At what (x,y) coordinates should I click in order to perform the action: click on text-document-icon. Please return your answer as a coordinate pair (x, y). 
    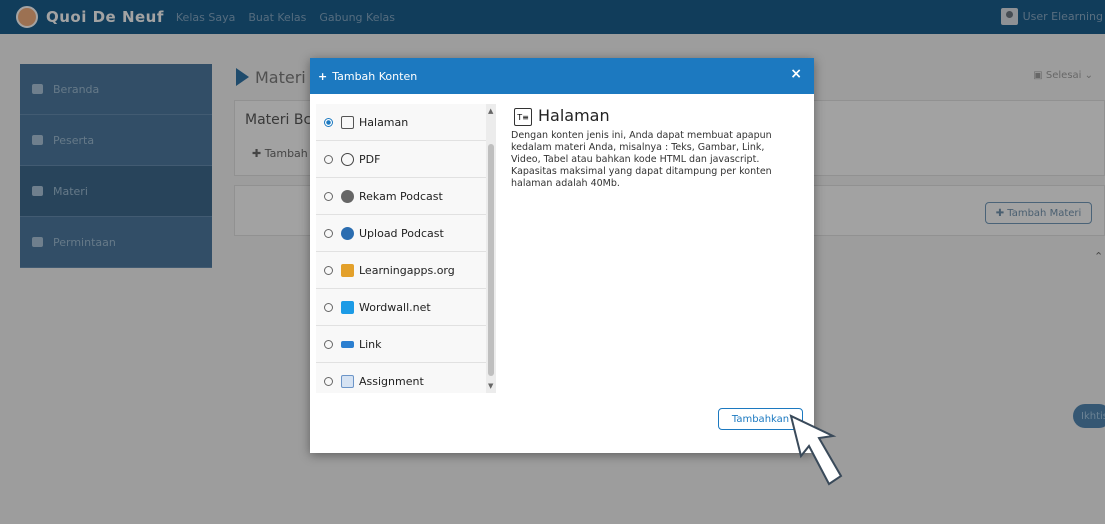
    Looking at the image, I should click on (347, 122).